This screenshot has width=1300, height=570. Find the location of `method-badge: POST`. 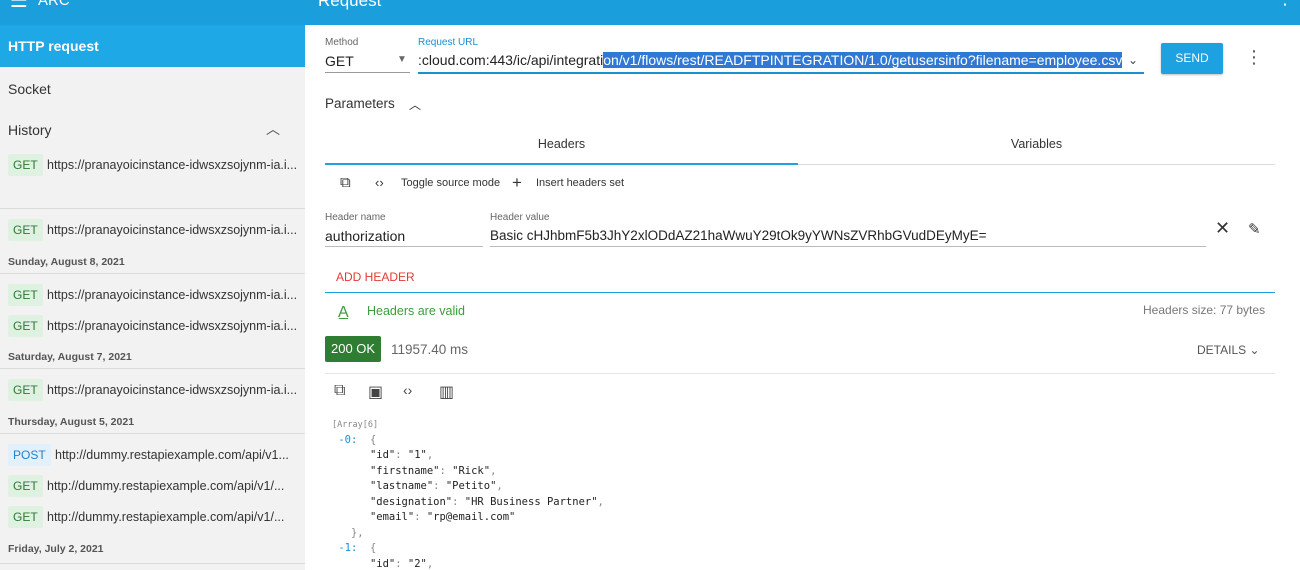

method-badge: POST is located at coordinates (29, 455).